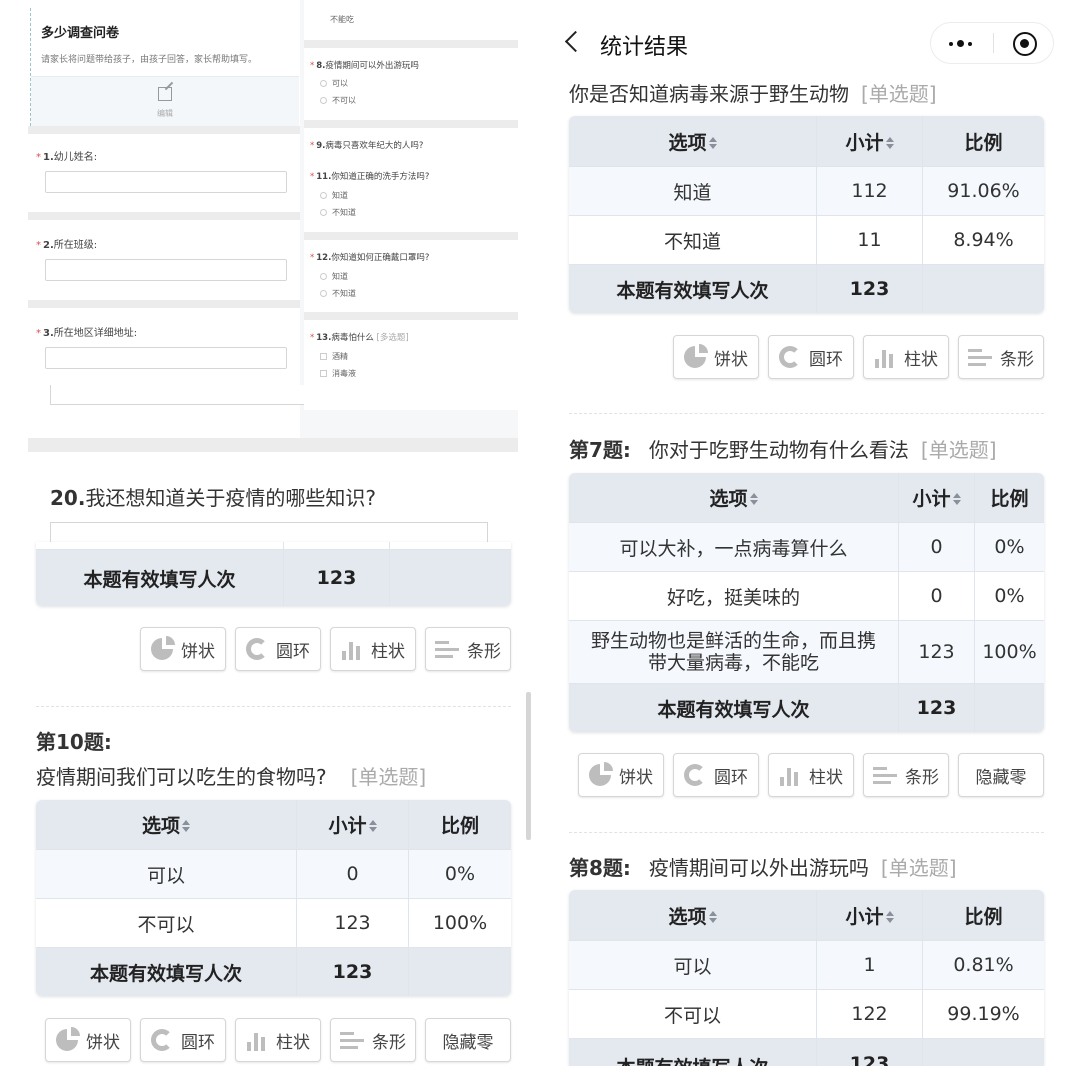  What do you see at coordinates (370, 258) in the screenshot?
I see `form-question-12: * 12.你知道如何正确戴口罩吗?` at bounding box center [370, 258].